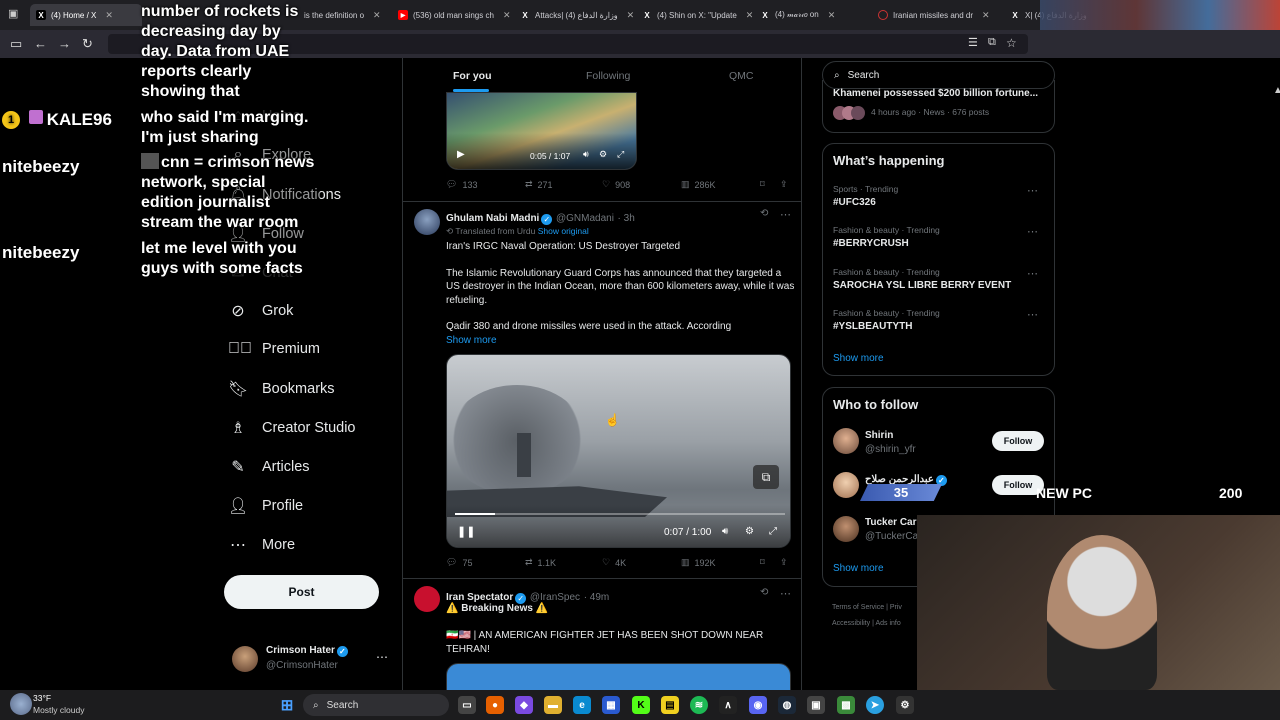  Describe the element at coordinates (616, 184) in the screenshot. I see `like-button: ♡ 908` at that location.